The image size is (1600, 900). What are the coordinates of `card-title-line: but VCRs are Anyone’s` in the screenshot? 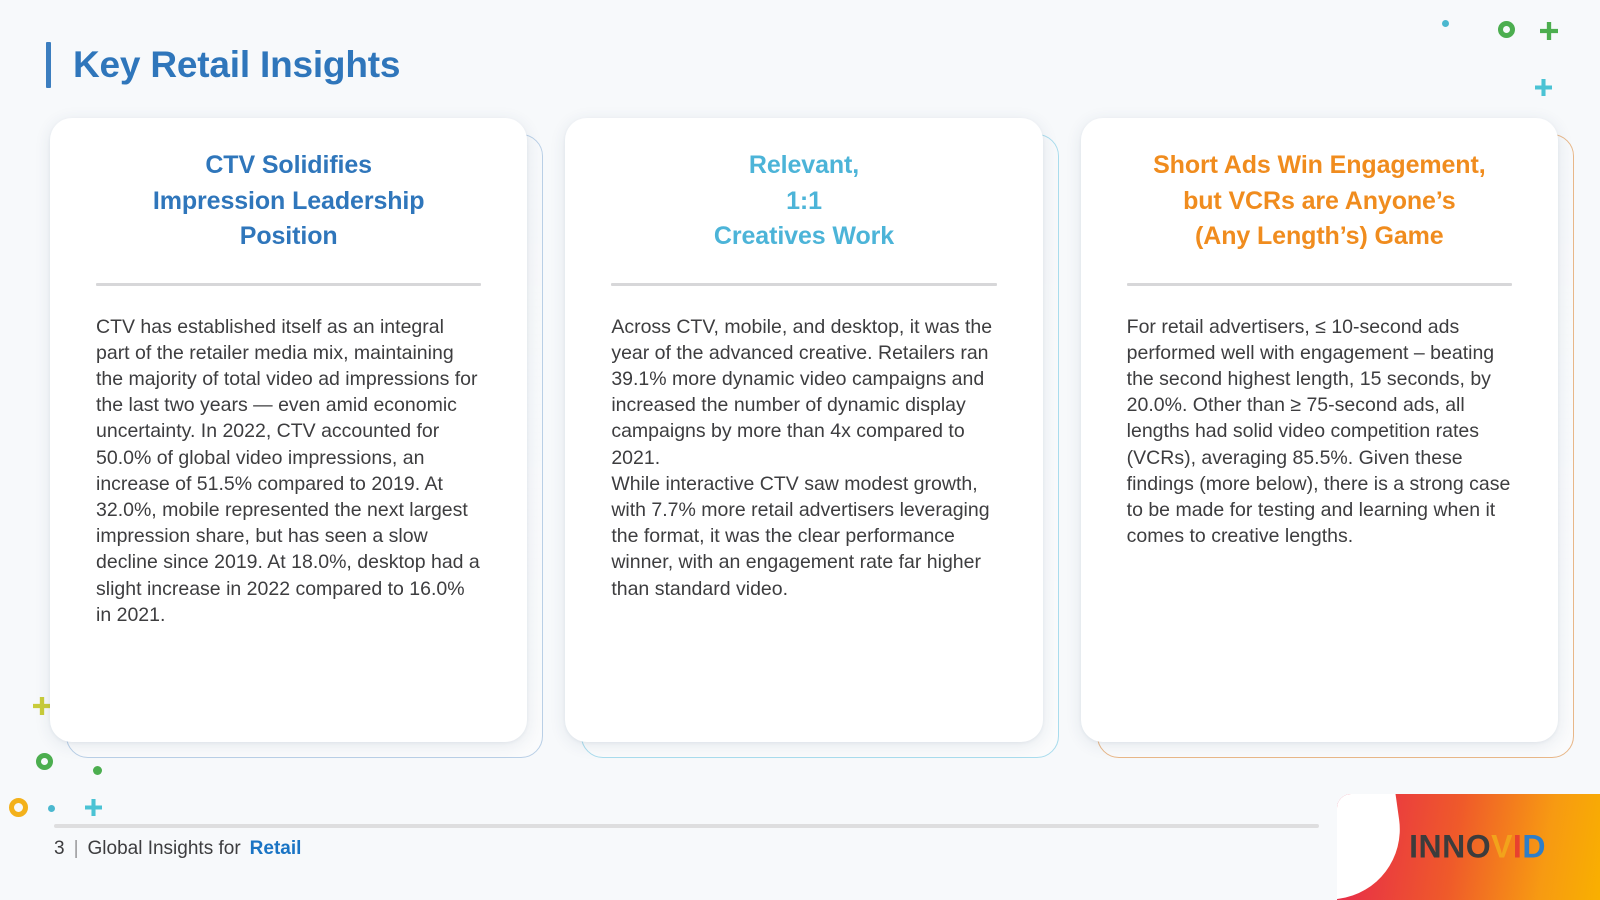 It's located at (1319, 200).